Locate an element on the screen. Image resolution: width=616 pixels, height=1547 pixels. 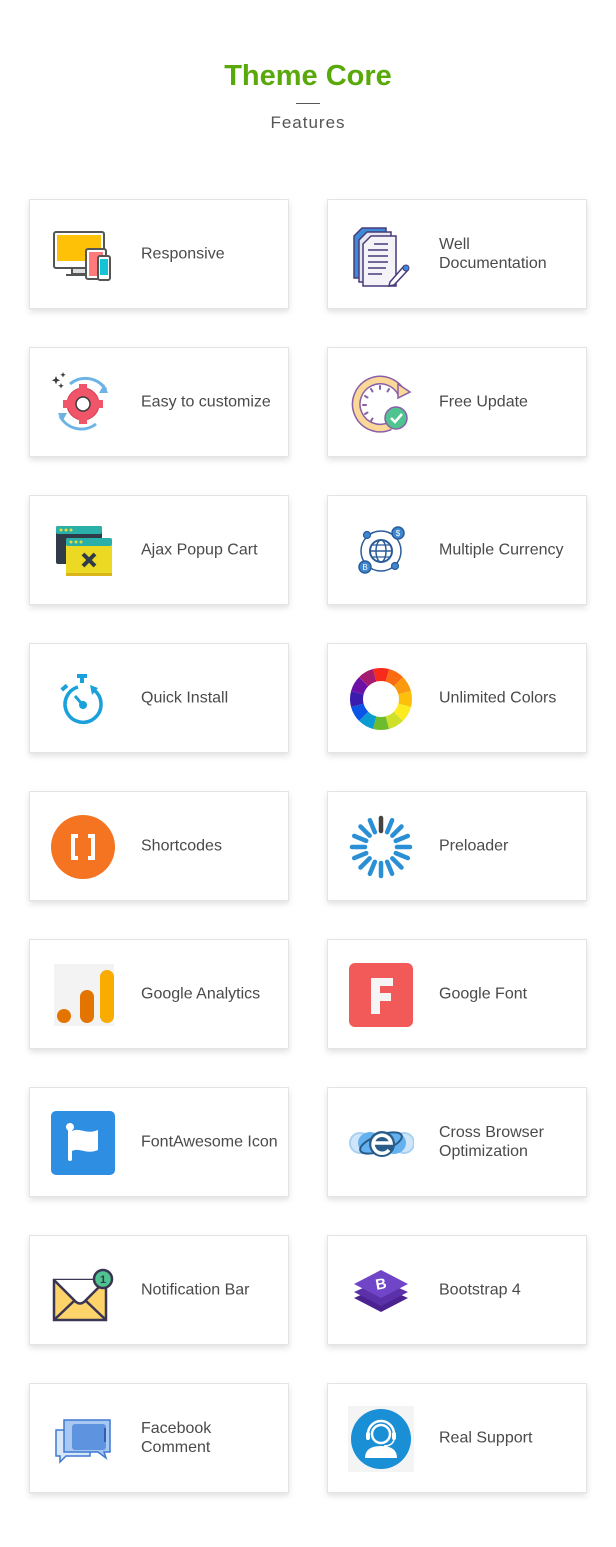
feature-card-bootstrap: B Bootstrap 4 is located at coordinates (457, 1290).